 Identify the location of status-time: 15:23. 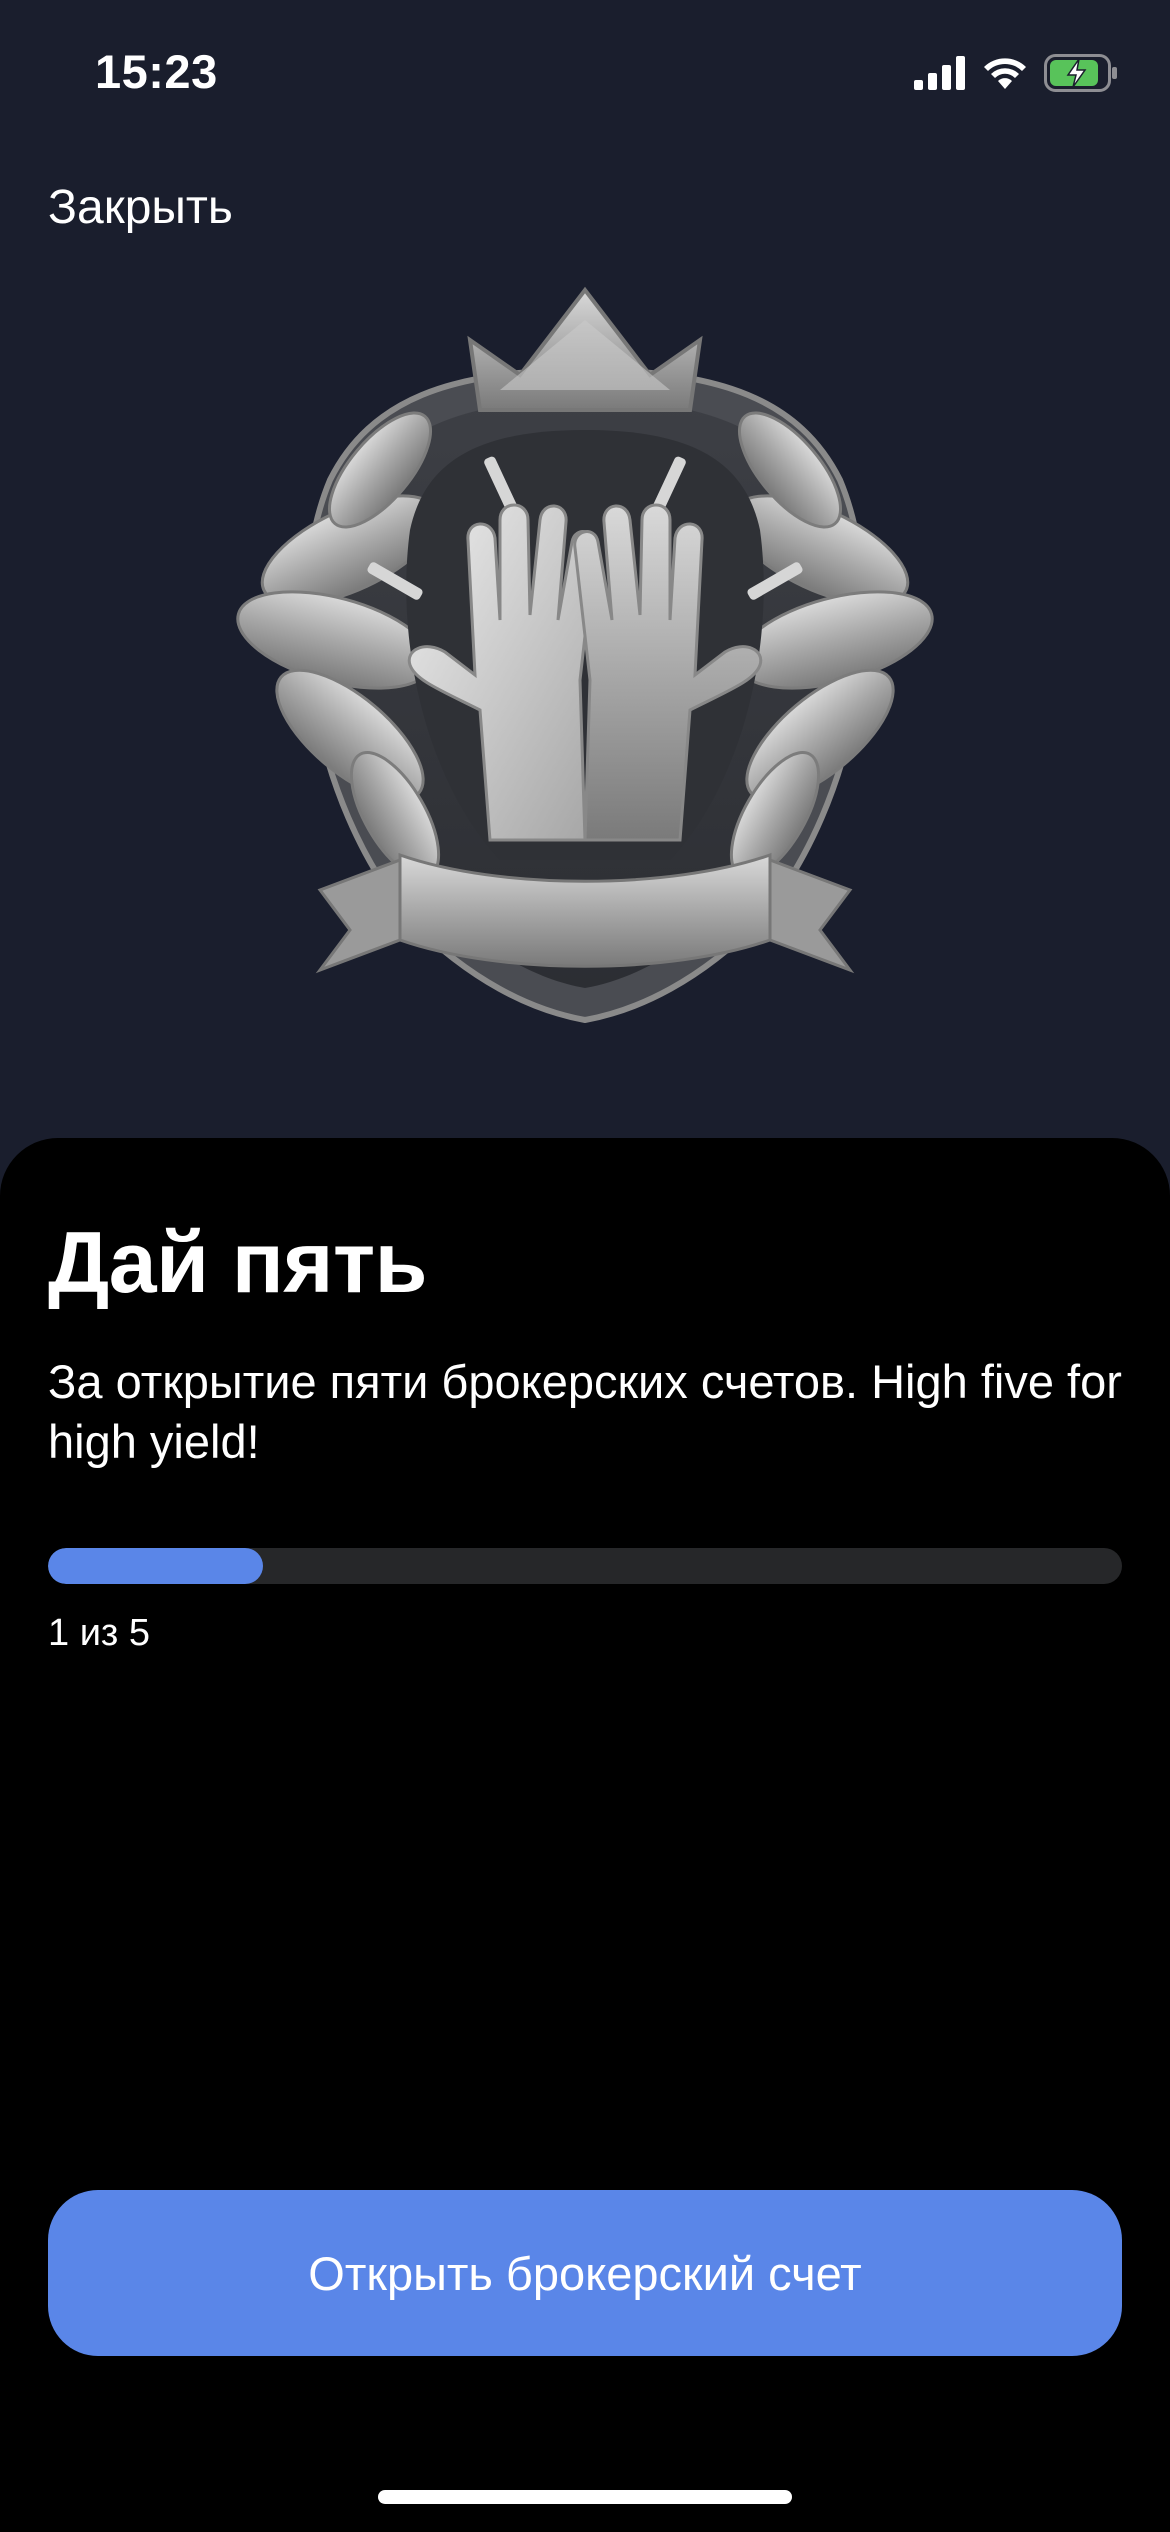
(156, 71).